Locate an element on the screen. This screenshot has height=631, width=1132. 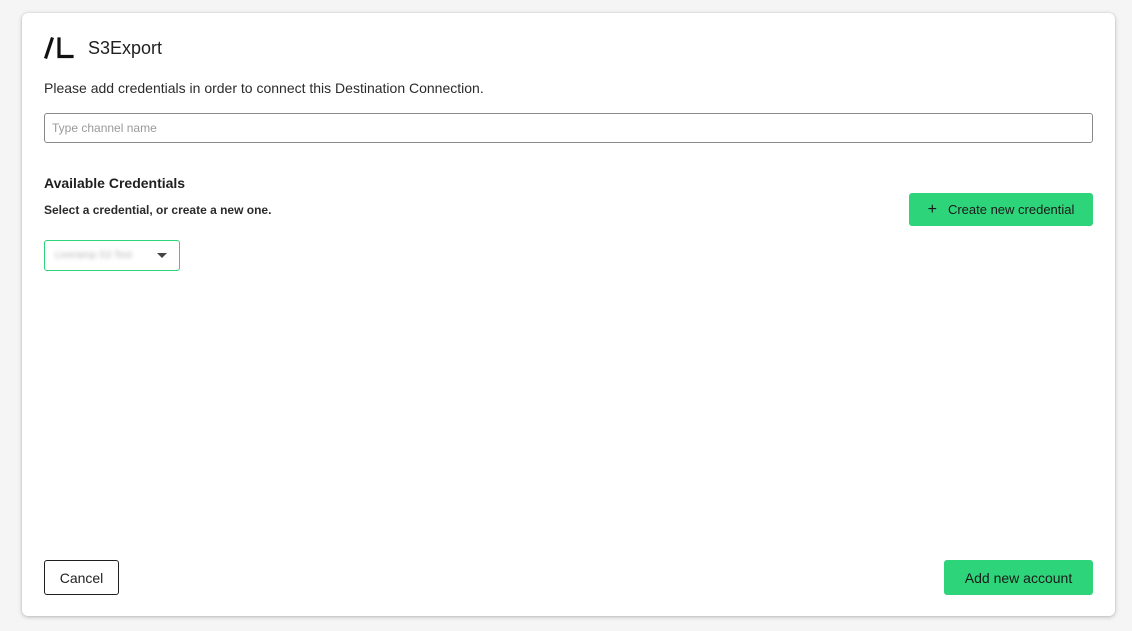
credential-select-value: Liveramp S3 Test is located at coordinates (94, 255).